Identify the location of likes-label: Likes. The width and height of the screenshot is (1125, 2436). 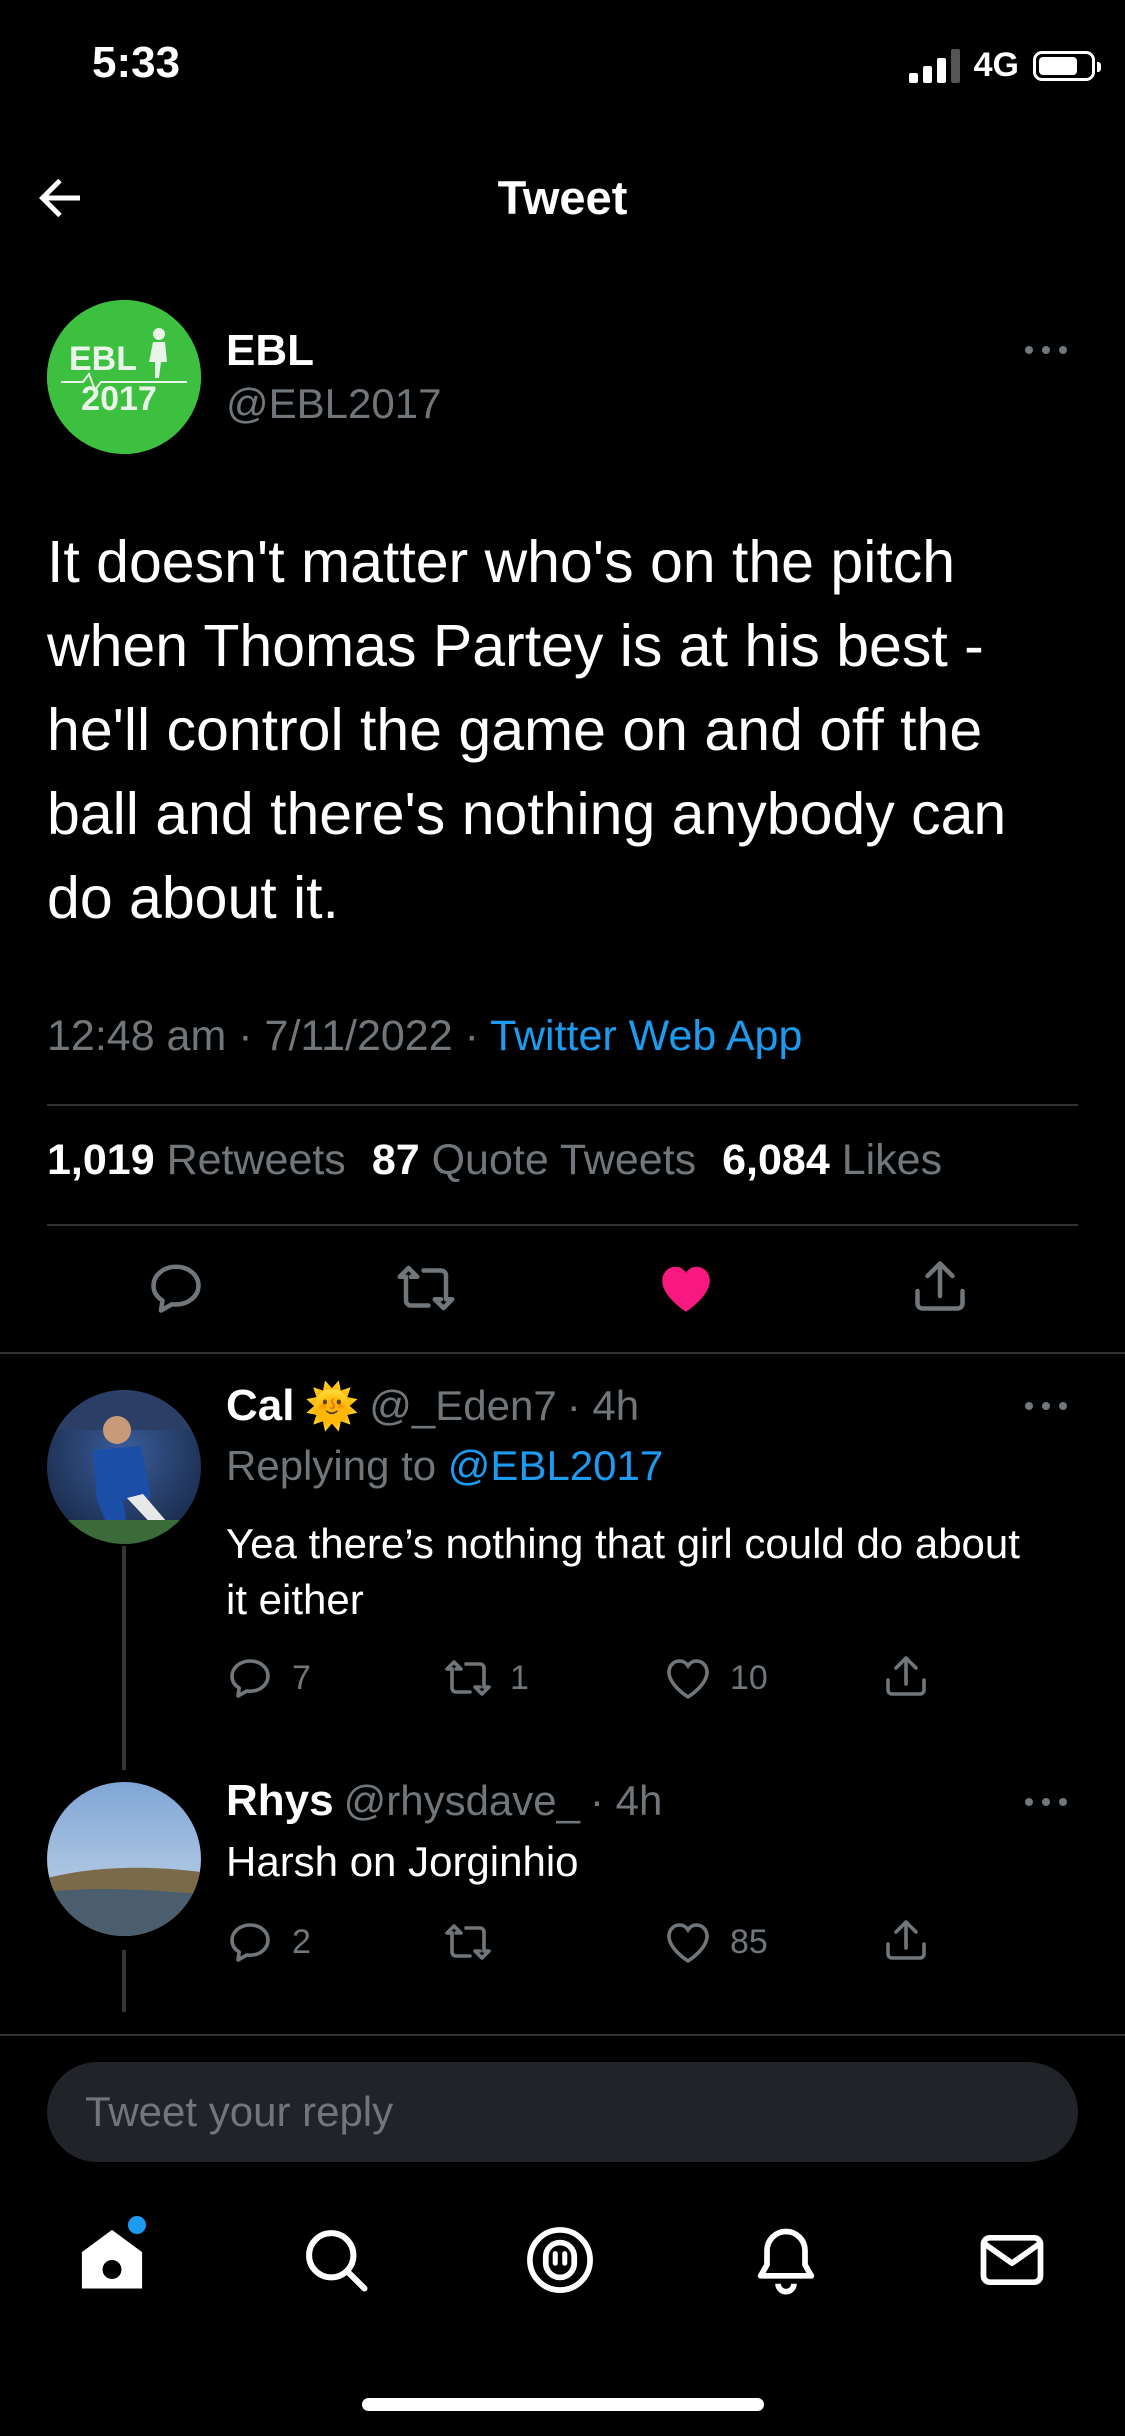
(892, 1160).